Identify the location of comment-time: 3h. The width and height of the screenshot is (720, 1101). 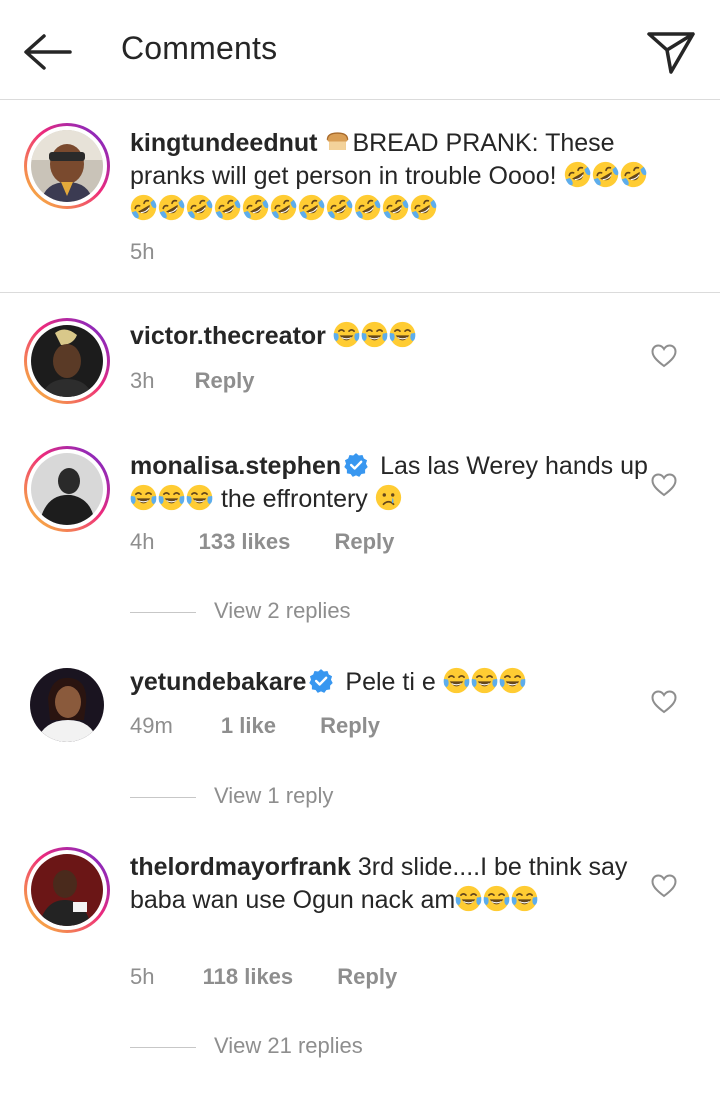
(142, 380).